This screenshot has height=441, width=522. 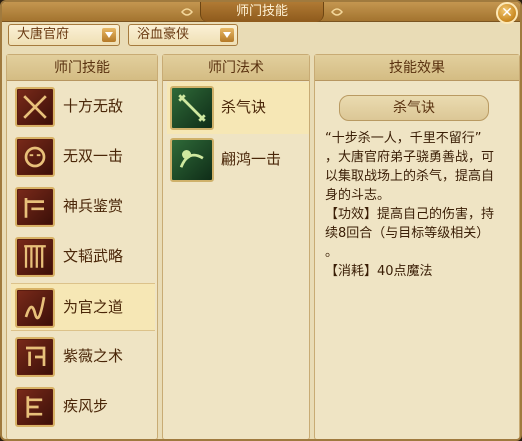 What do you see at coordinates (35, 357) in the screenshot?
I see `star-chart-icon` at bounding box center [35, 357].